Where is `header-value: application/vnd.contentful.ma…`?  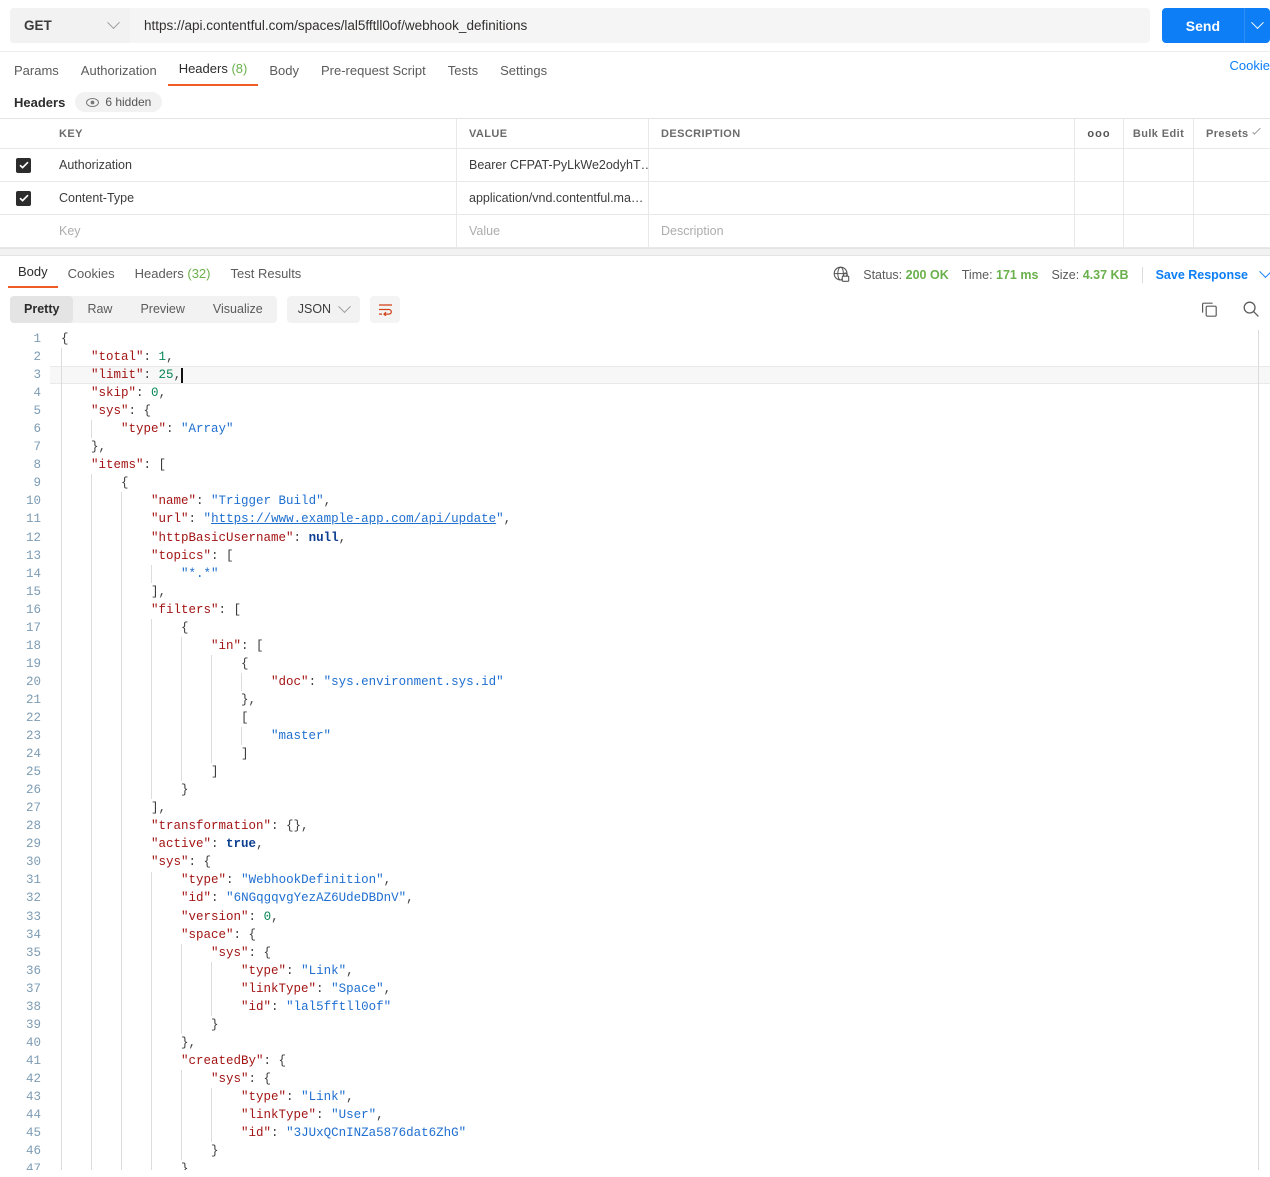 header-value: application/vnd.contentful.ma… is located at coordinates (553, 198).